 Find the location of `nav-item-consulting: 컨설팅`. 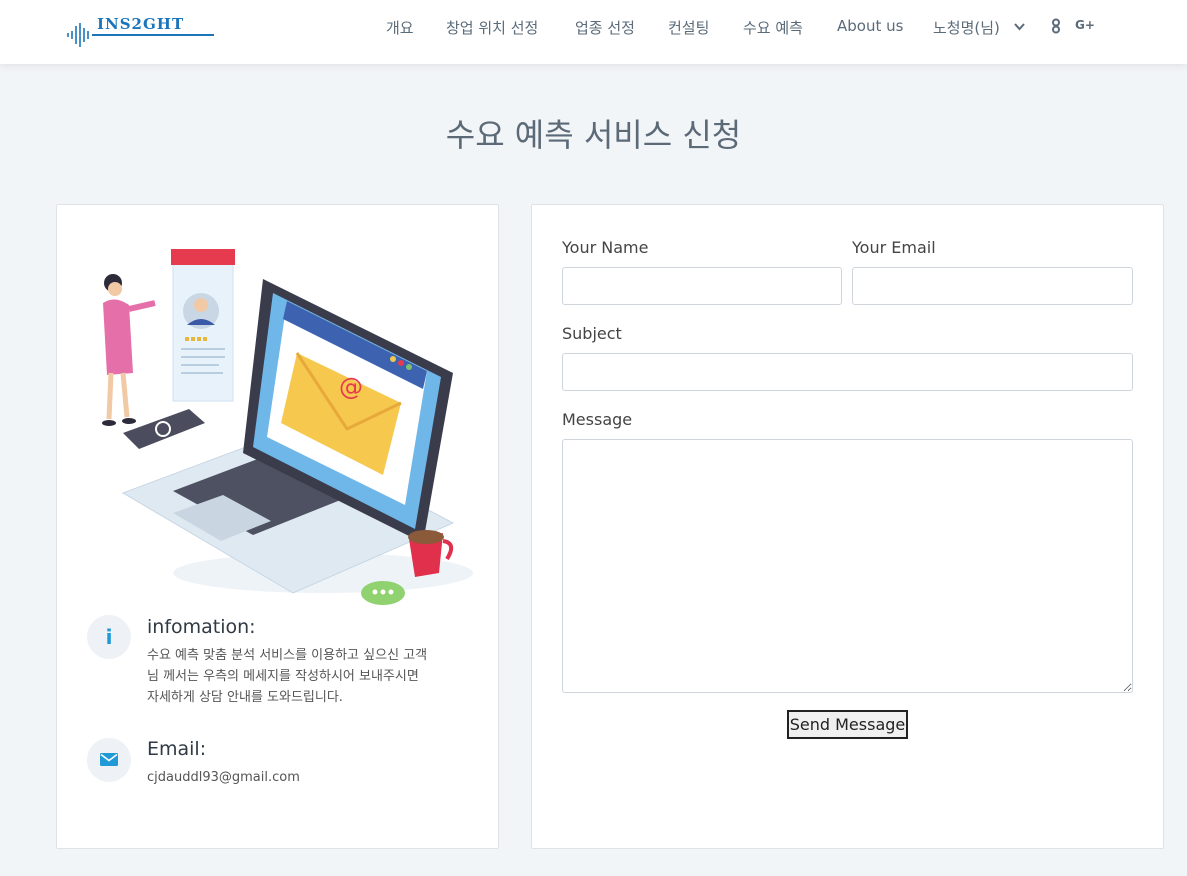

nav-item-consulting: 컨설팅 is located at coordinates (688, 27).